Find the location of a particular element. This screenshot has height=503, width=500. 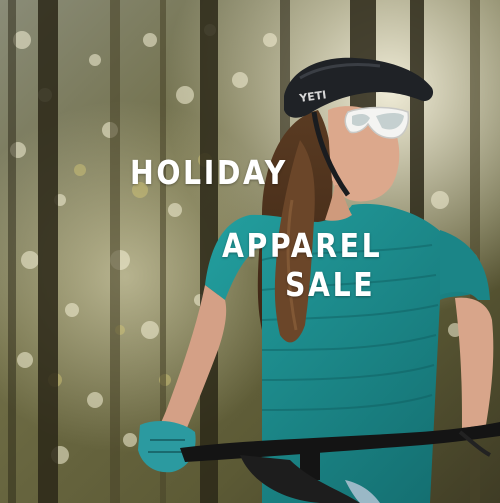

headline-holiday: HOLIDAY is located at coordinates (209, 172).